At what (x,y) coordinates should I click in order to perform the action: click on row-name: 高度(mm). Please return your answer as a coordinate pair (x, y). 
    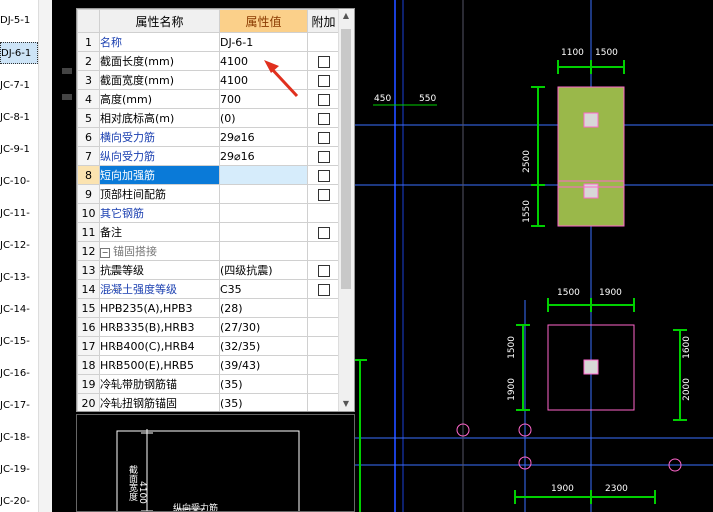
    Looking at the image, I should click on (159, 99).